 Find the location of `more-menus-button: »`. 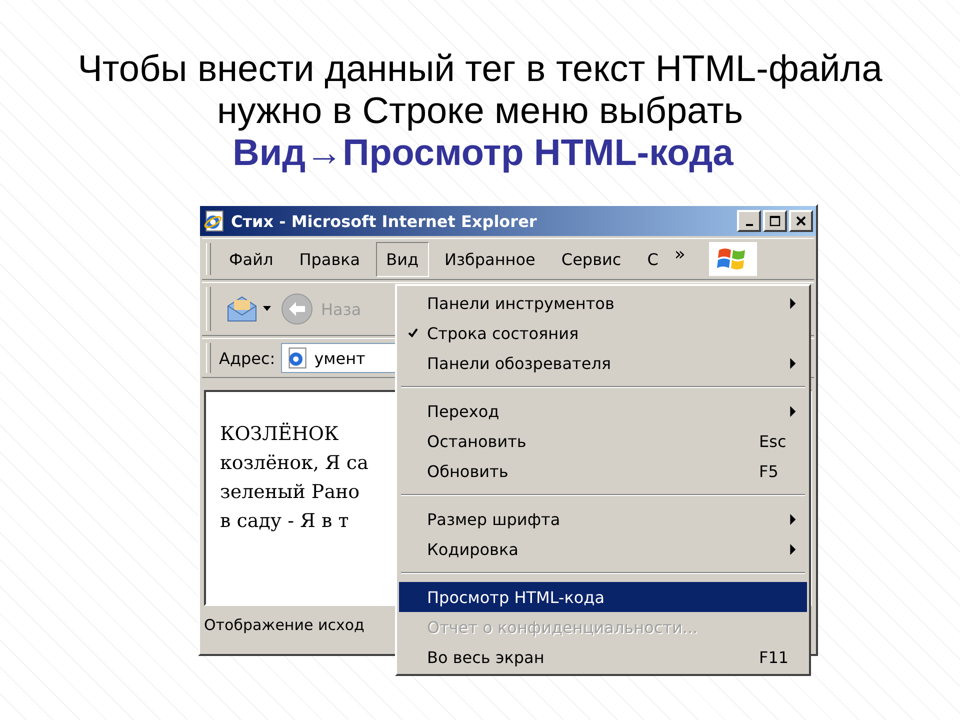

more-menus-button: » is located at coordinates (680, 254).